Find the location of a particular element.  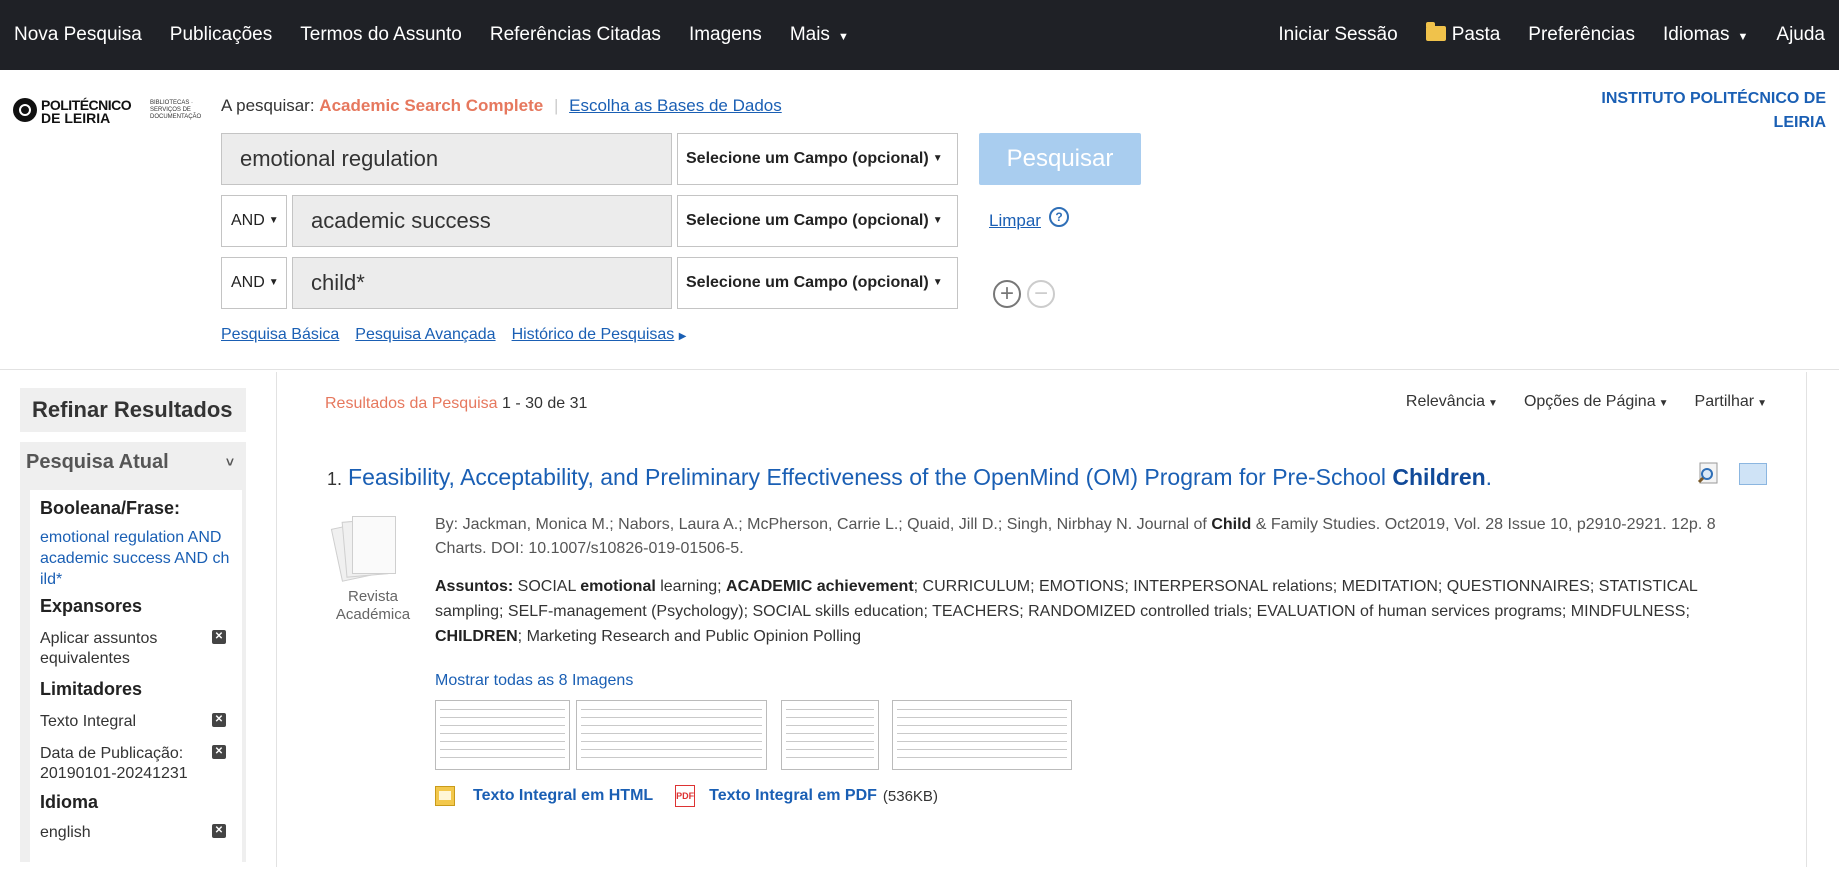

document-type-label: Revista Académica is located at coordinates (373, 605).